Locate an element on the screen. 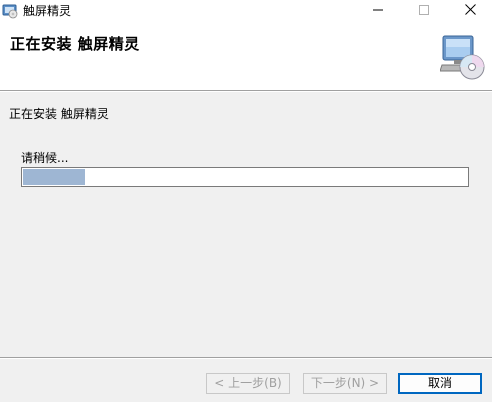 The height and width of the screenshot is (402, 492). minimize-icon is located at coordinates (378, 11).